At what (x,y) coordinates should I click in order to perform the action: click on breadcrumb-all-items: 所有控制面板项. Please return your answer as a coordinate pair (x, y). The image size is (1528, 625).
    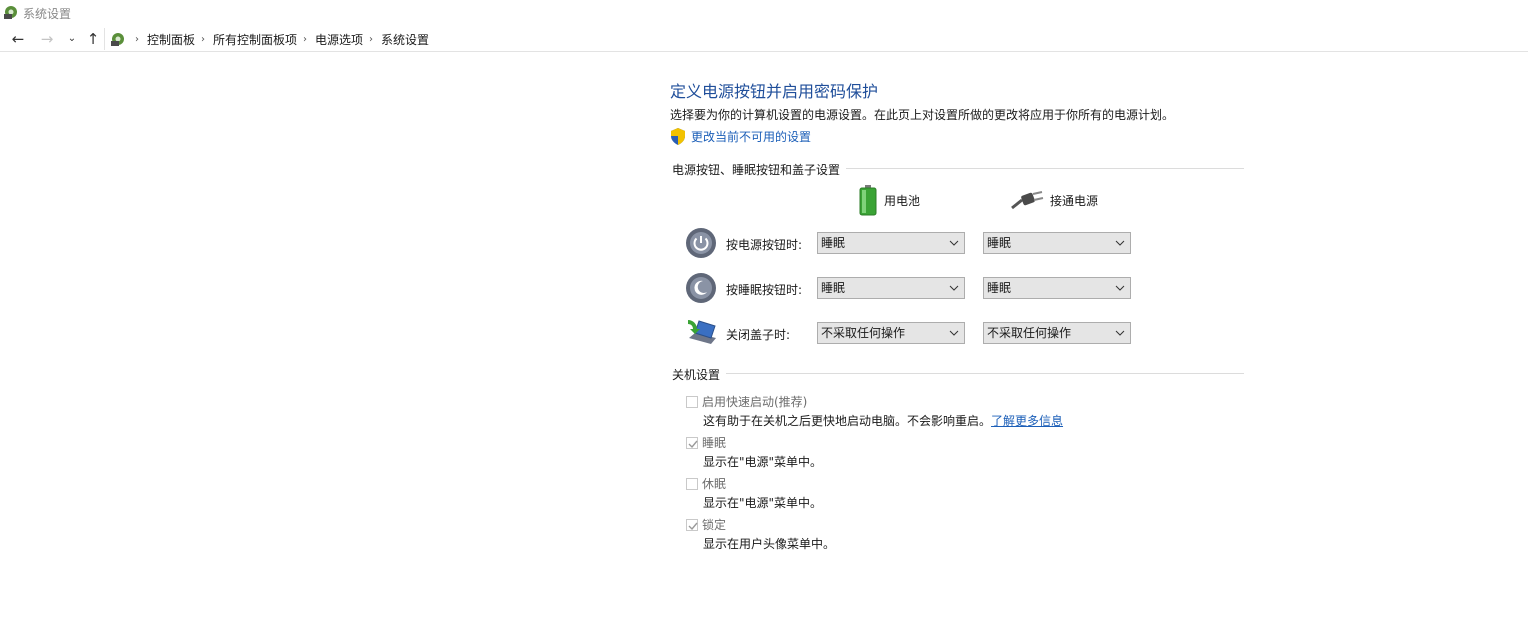
    Looking at the image, I should click on (255, 39).